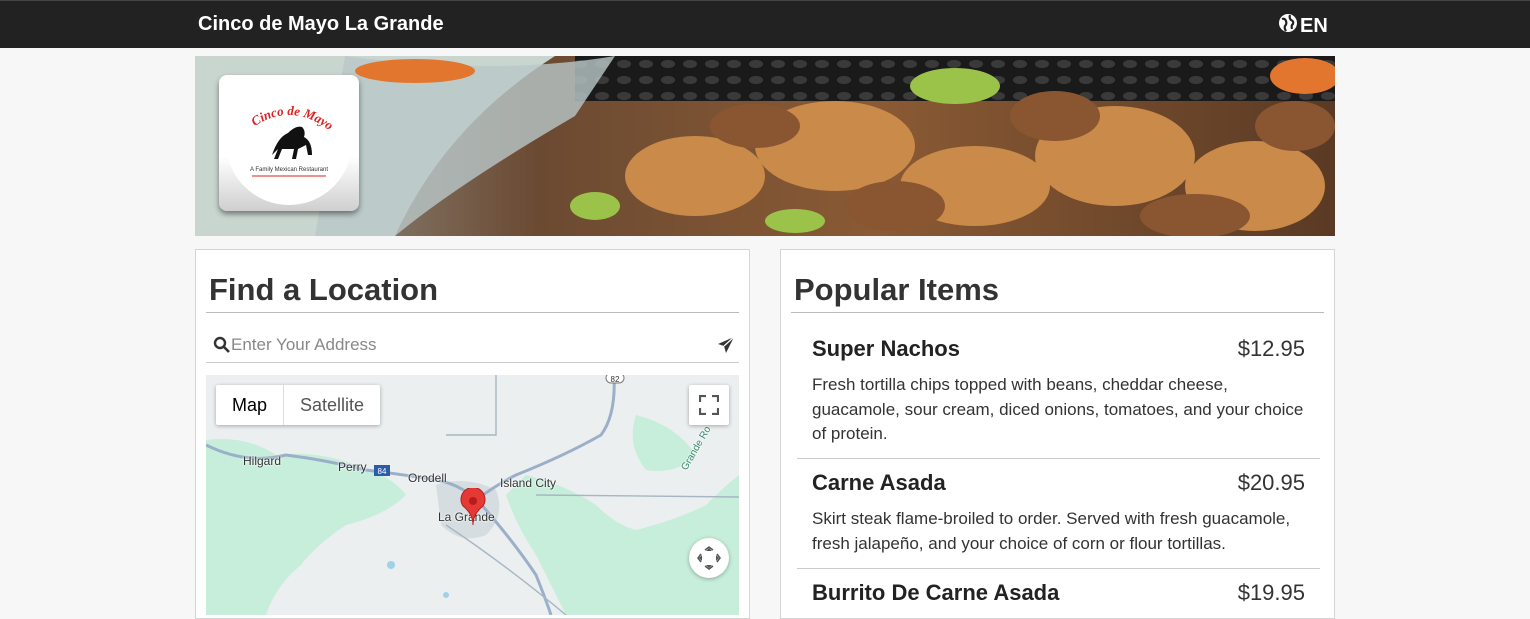  I want to click on location-marker-icon, so click(473, 507).